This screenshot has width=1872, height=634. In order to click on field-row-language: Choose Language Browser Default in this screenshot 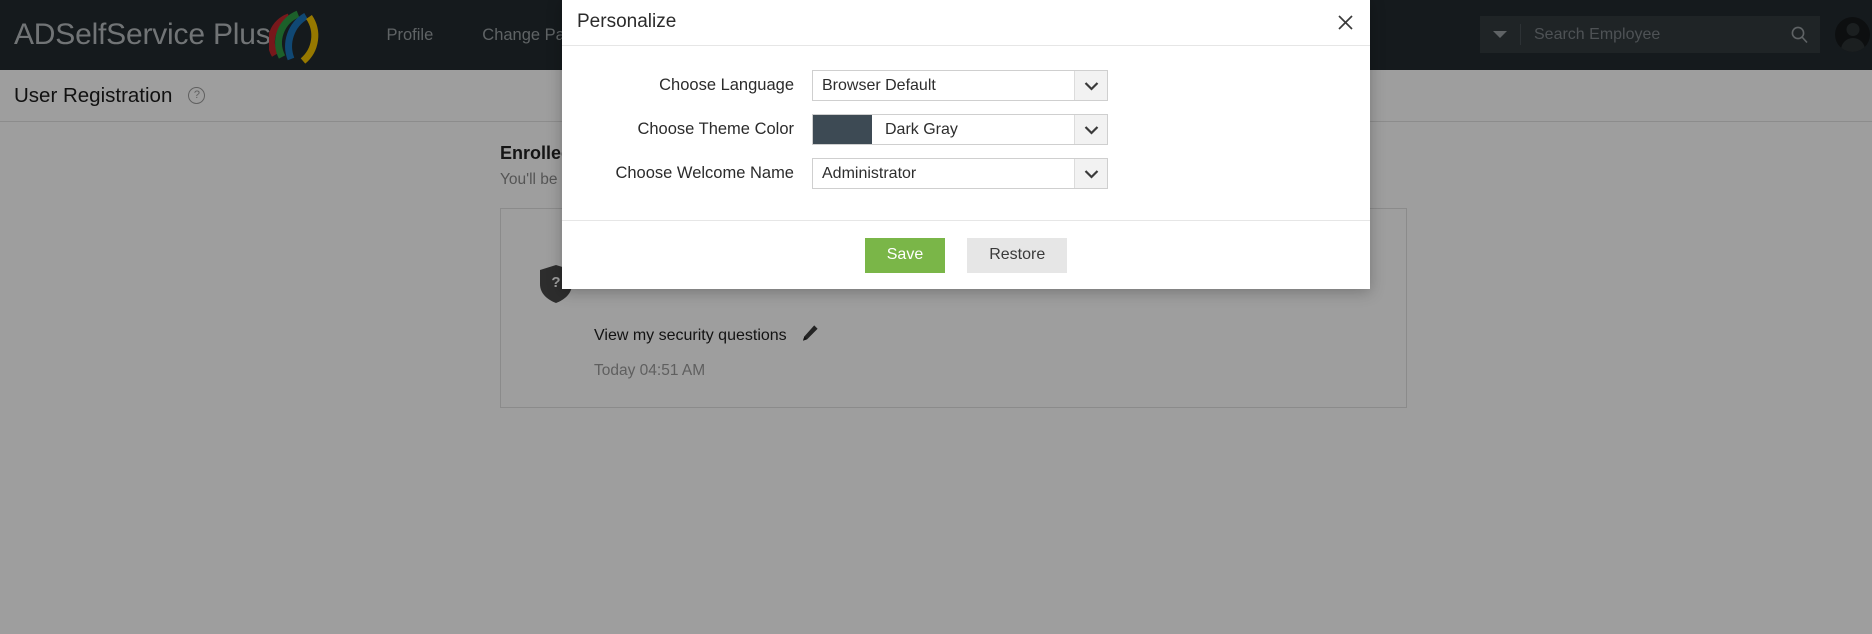, I will do `click(966, 85)`.